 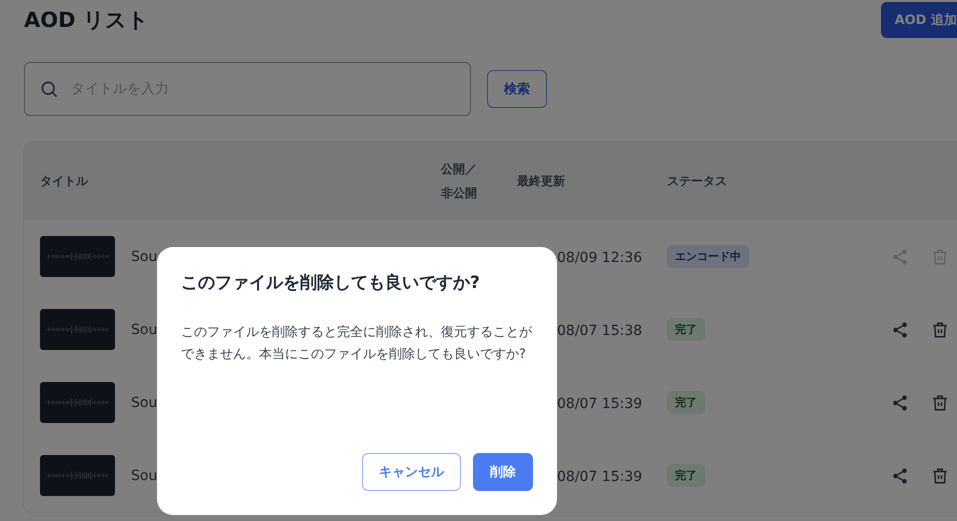 What do you see at coordinates (697, 181) in the screenshot?
I see `column-header: ステータス` at bounding box center [697, 181].